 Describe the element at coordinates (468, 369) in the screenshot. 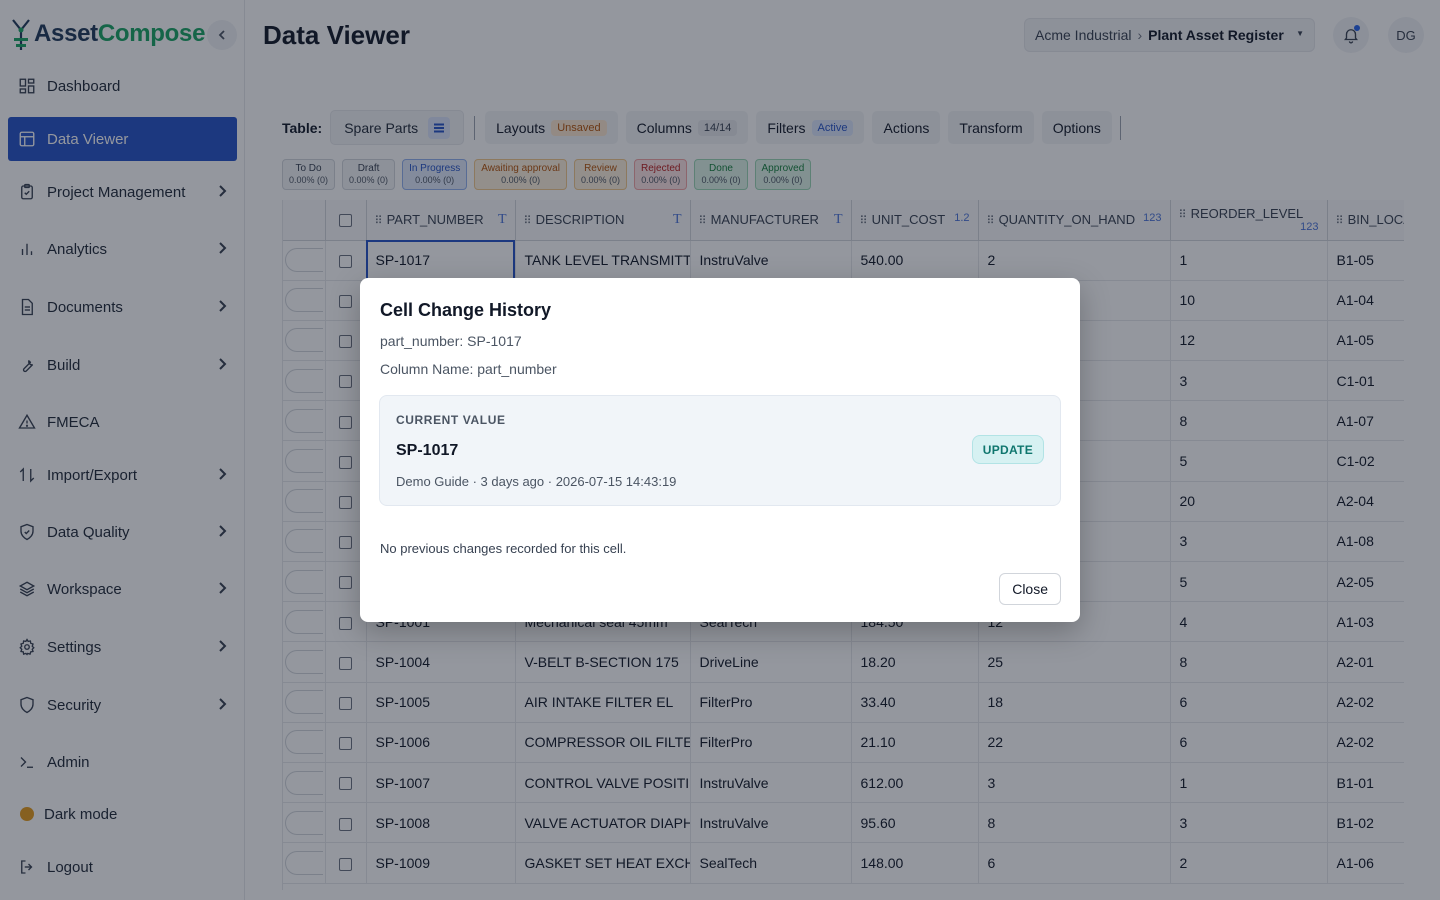

I see `column-line: Column Name: part_number` at that location.